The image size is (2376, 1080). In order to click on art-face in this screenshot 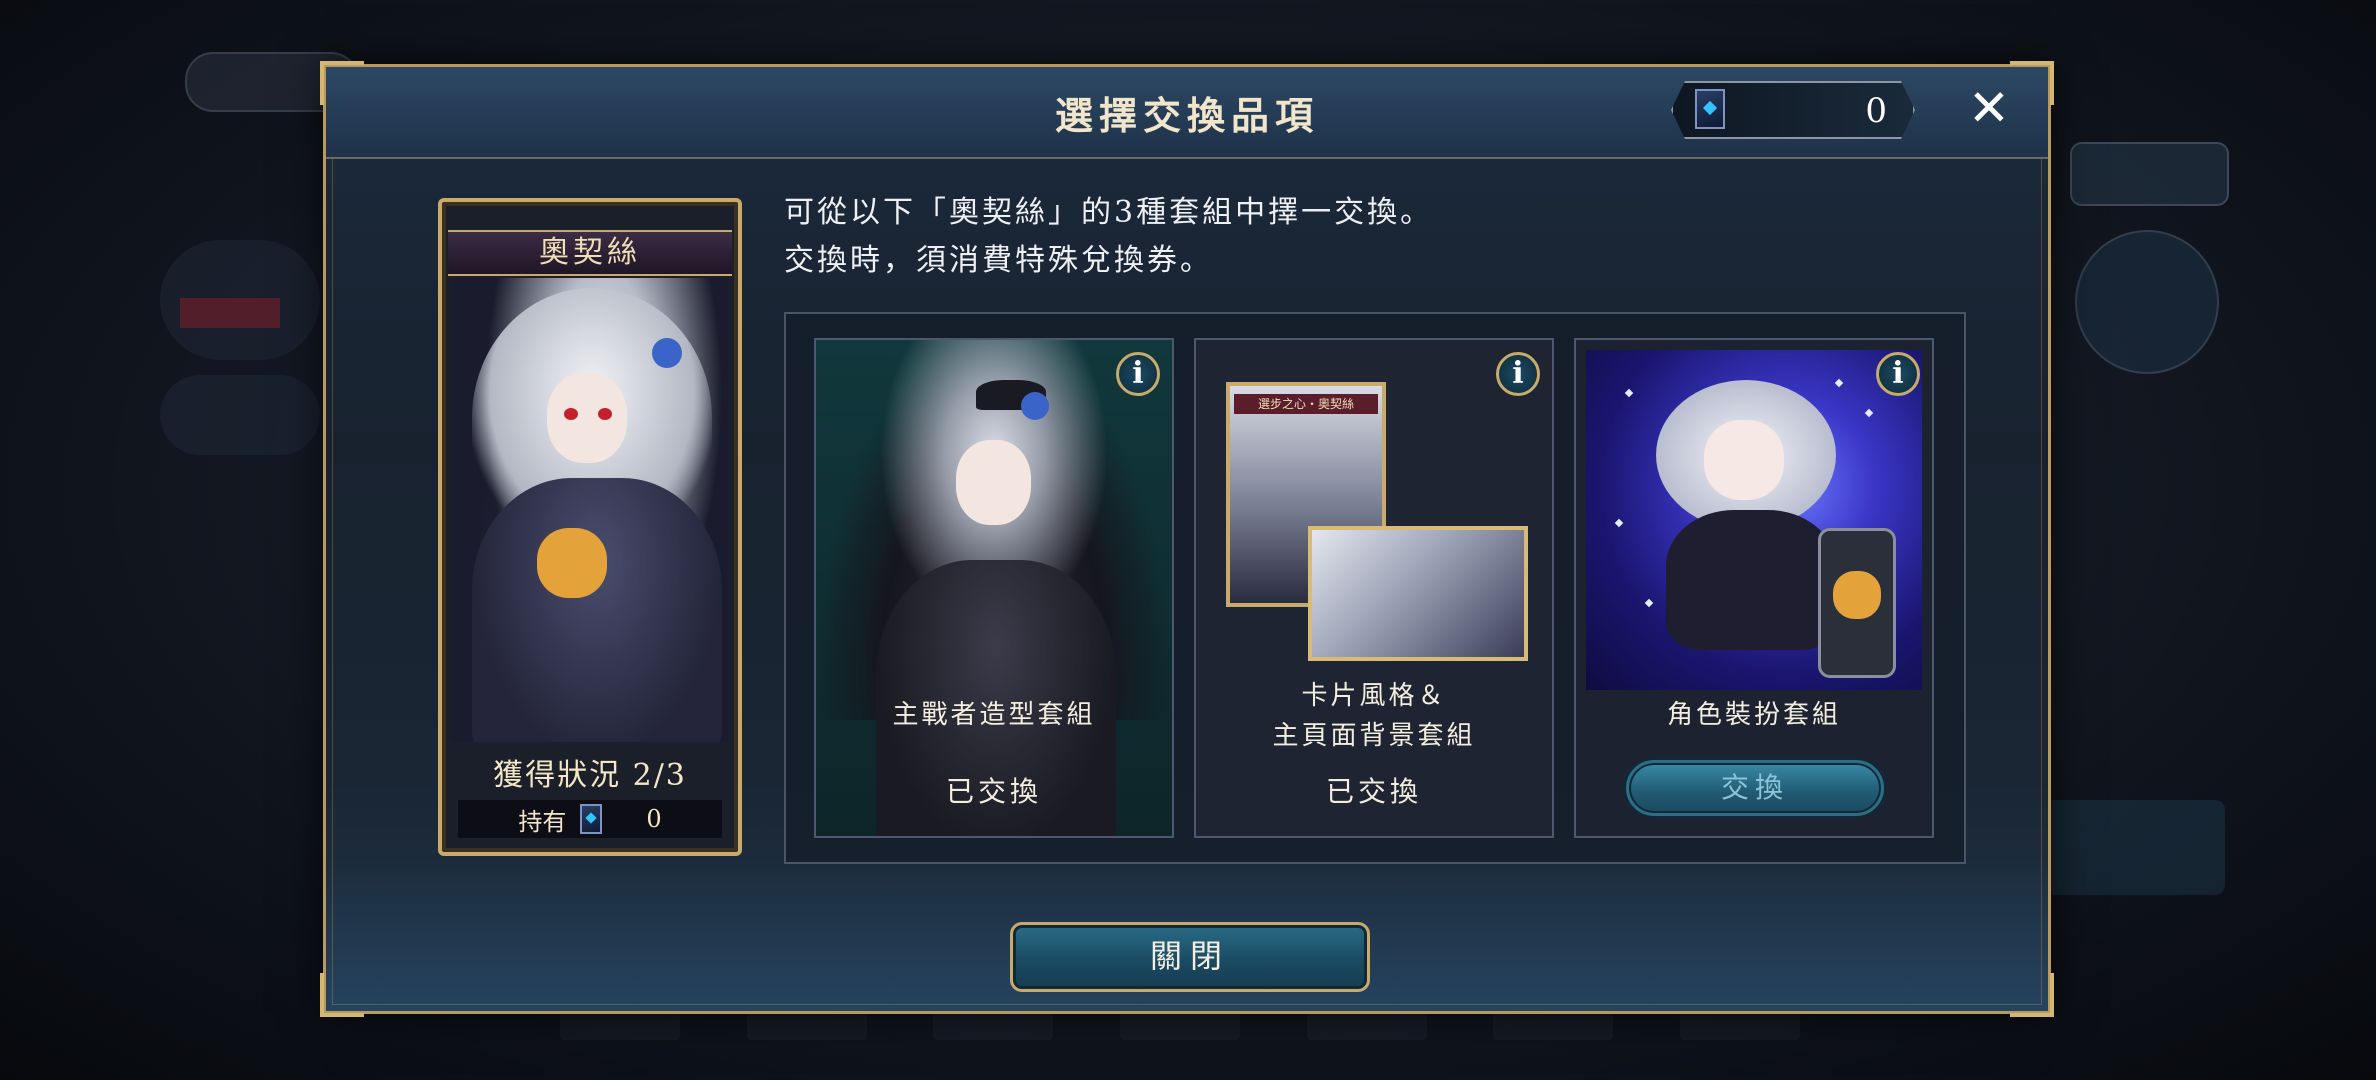, I will do `click(993, 482)`.